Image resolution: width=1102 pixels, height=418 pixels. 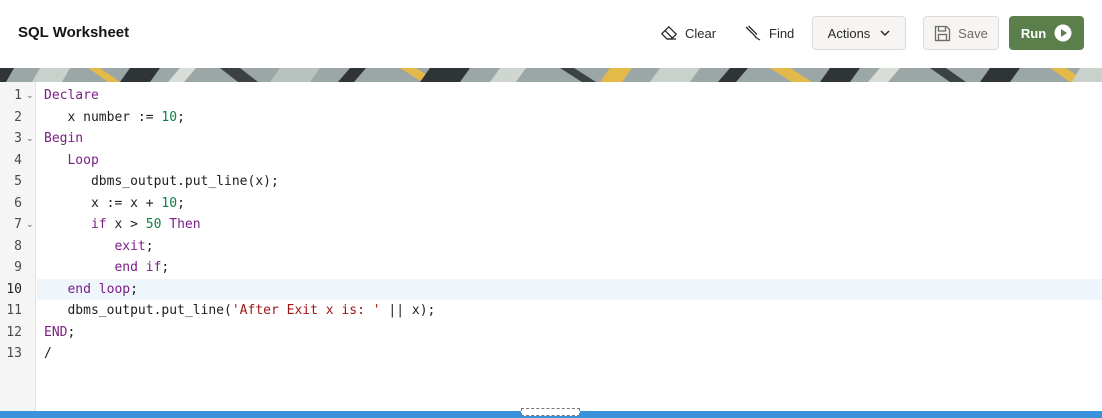 What do you see at coordinates (573, 118) in the screenshot?
I see `code-line: x number := 10;` at bounding box center [573, 118].